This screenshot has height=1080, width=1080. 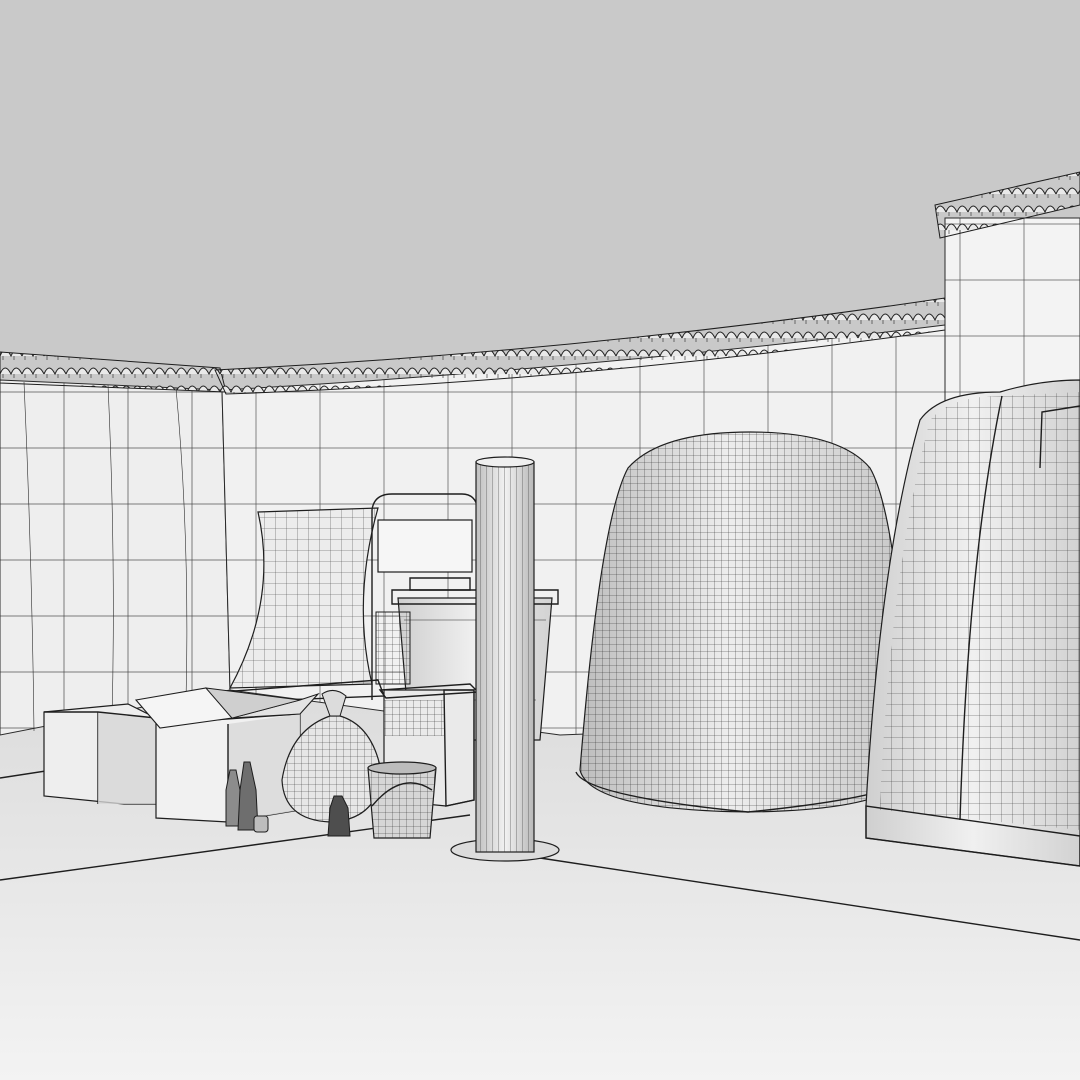 What do you see at coordinates (100, 754) in the screenshot?
I see `cardboard-box-left` at bounding box center [100, 754].